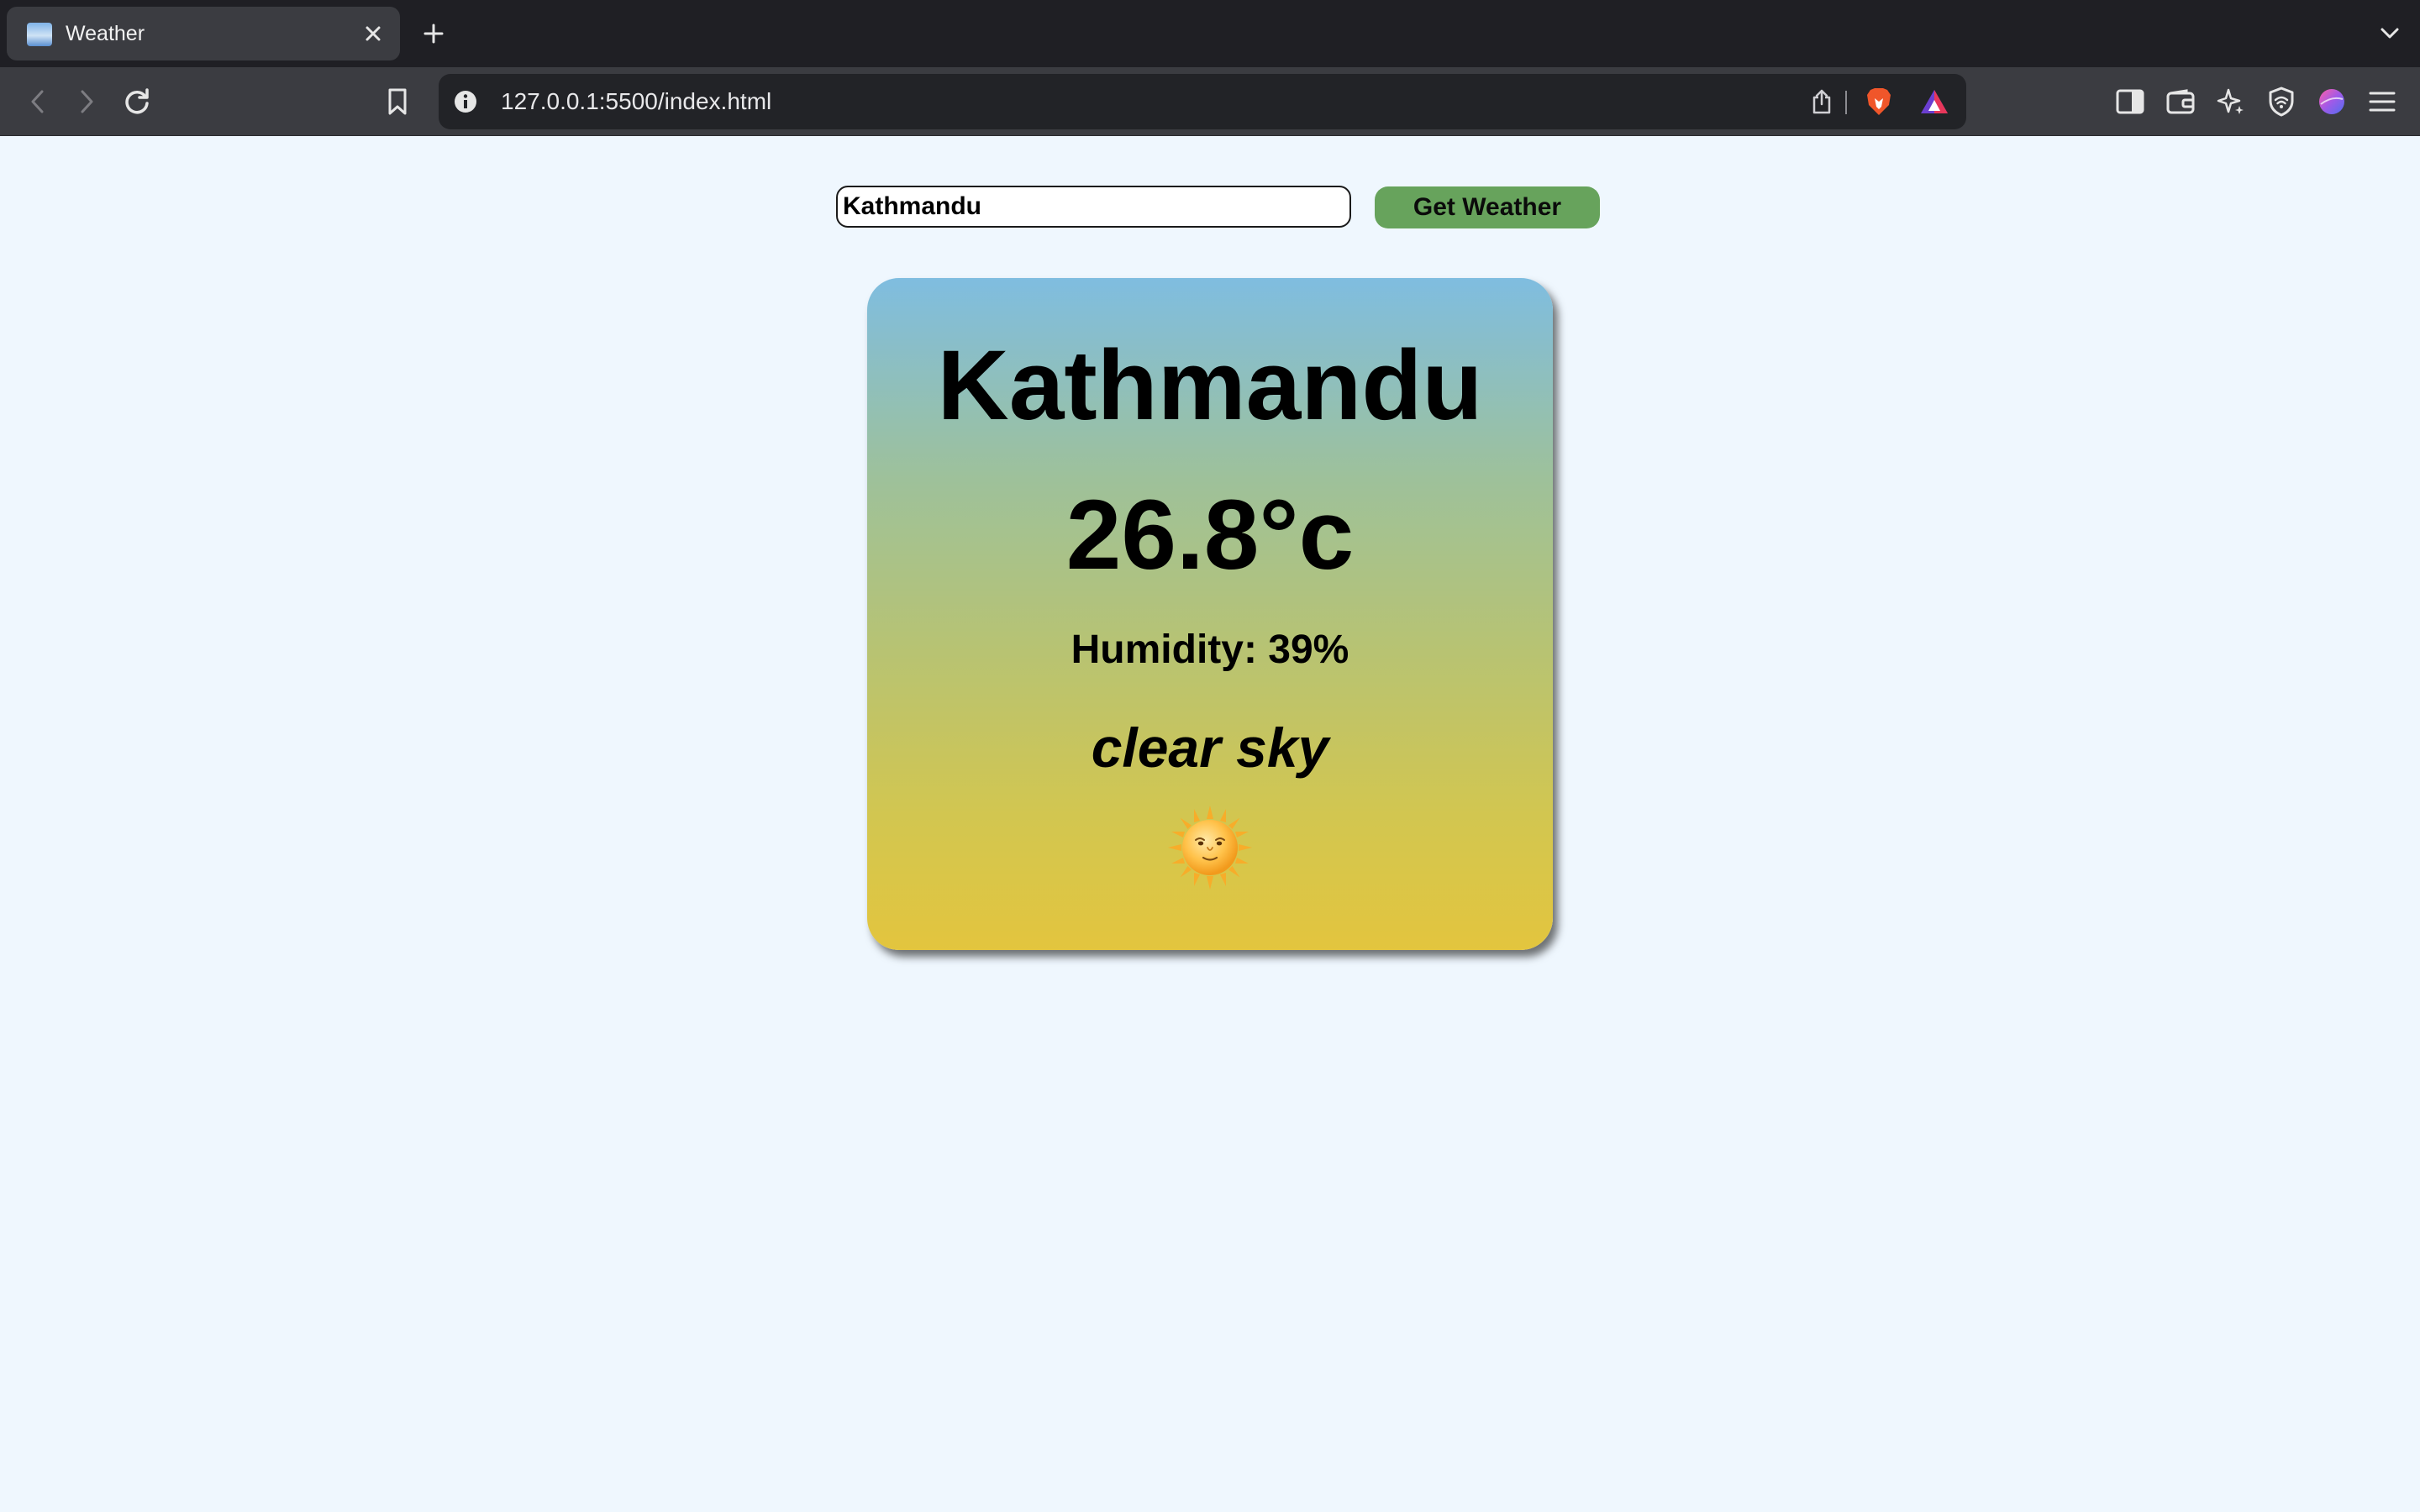 This screenshot has height=1512, width=2420. What do you see at coordinates (1210, 649) in the screenshot?
I see `humidity: Humidity: 39%` at bounding box center [1210, 649].